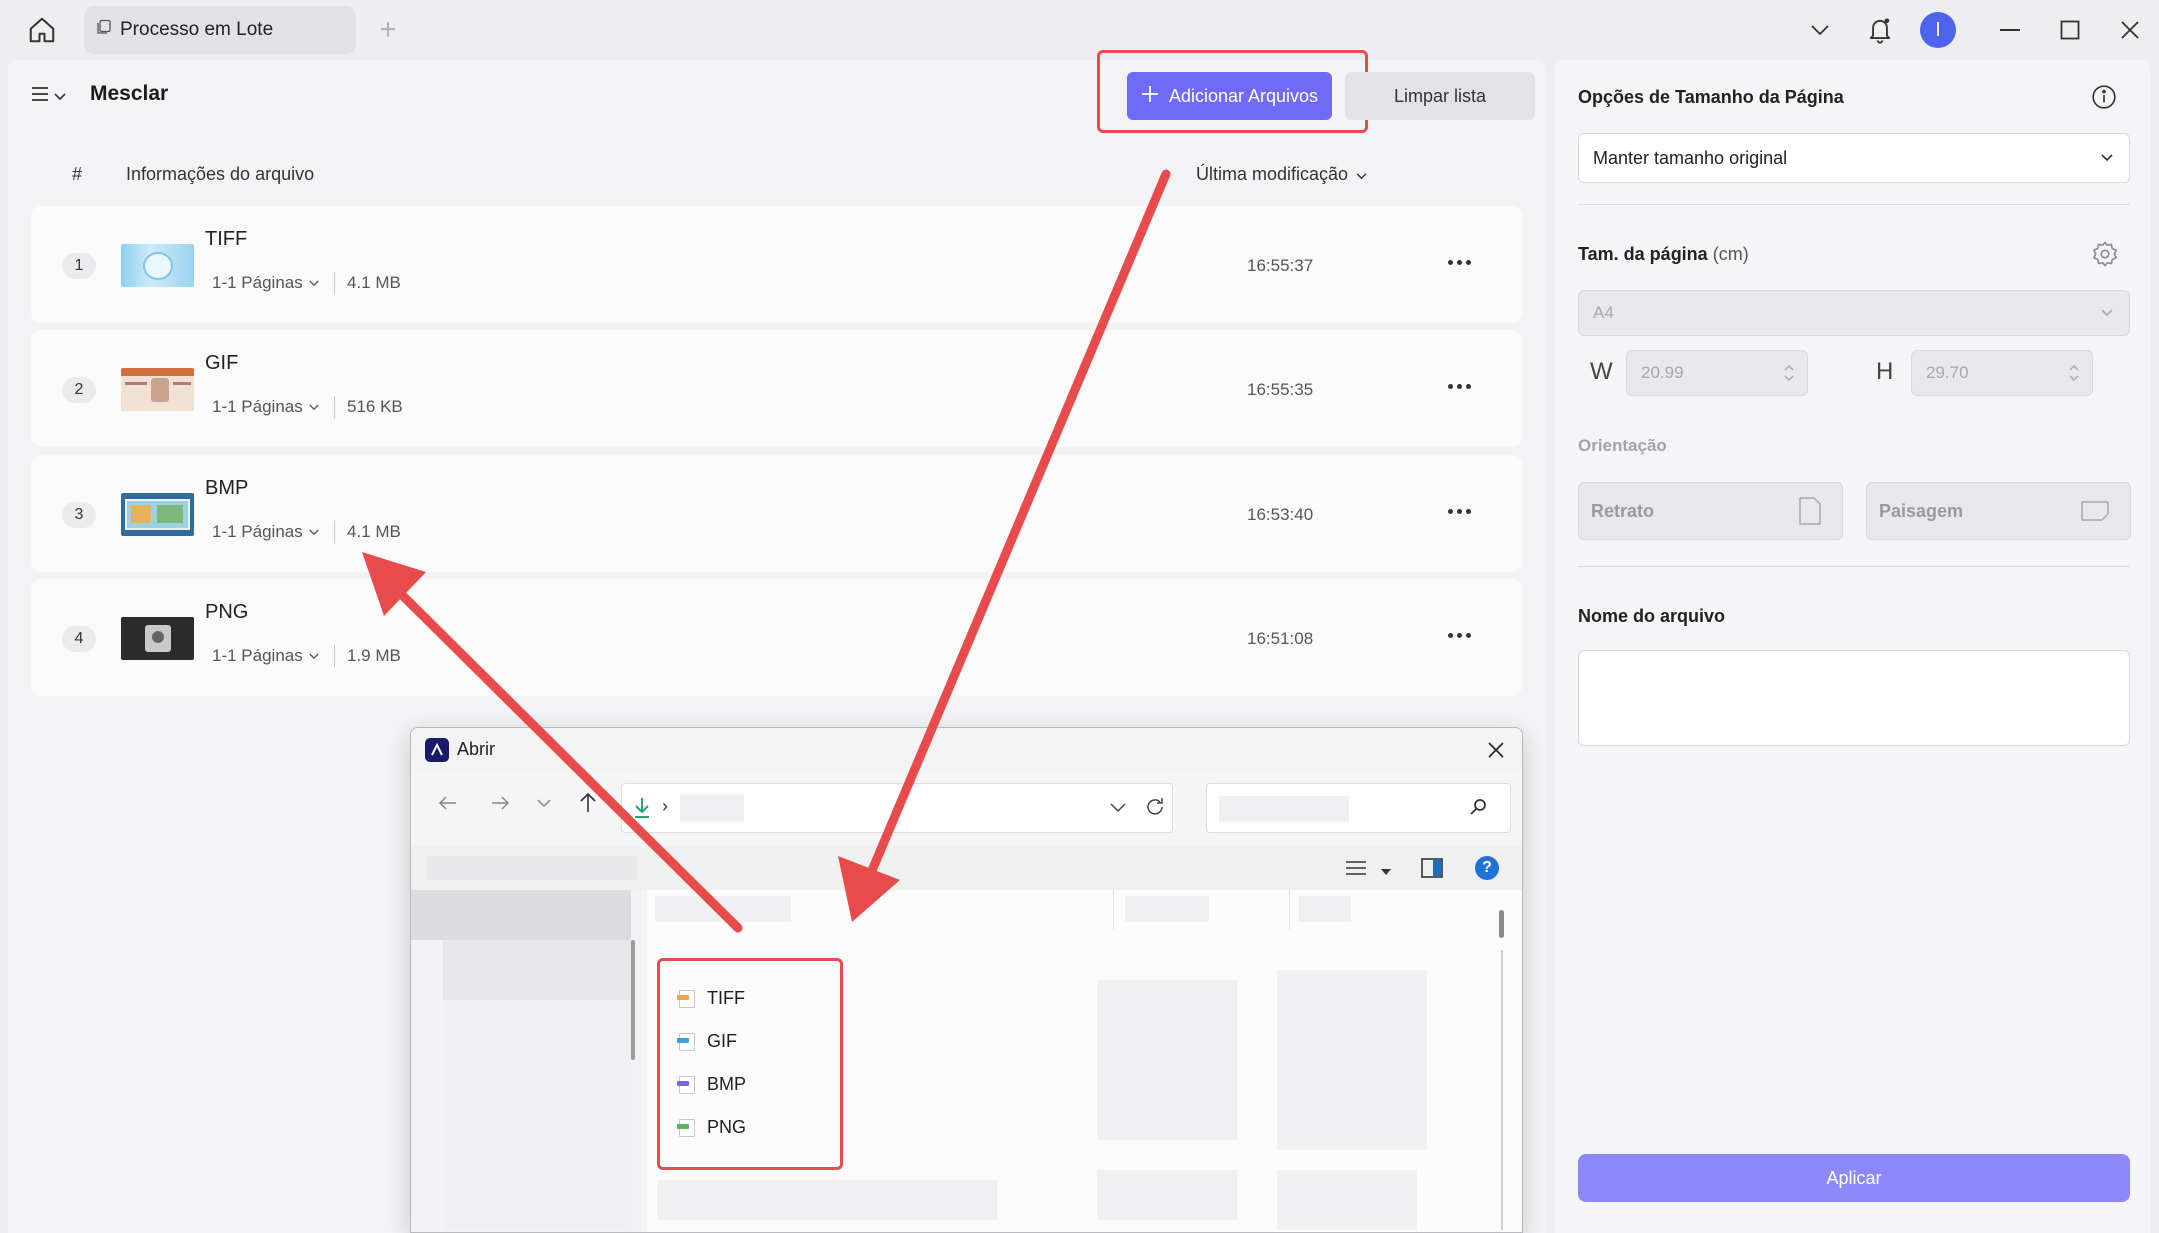 The height and width of the screenshot is (1233, 2159). Describe the element at coordinates (544, 803) in the screenshot. I see `recent-dropdown-icon` at that location.